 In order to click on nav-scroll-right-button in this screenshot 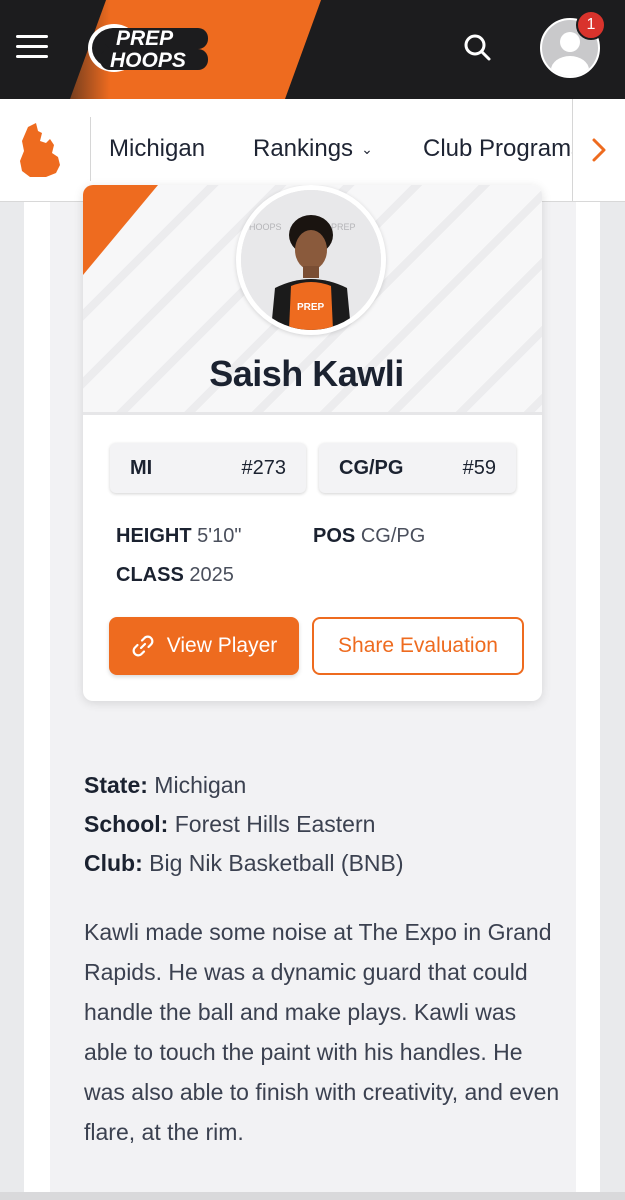, I will do `click(598, 150)`.